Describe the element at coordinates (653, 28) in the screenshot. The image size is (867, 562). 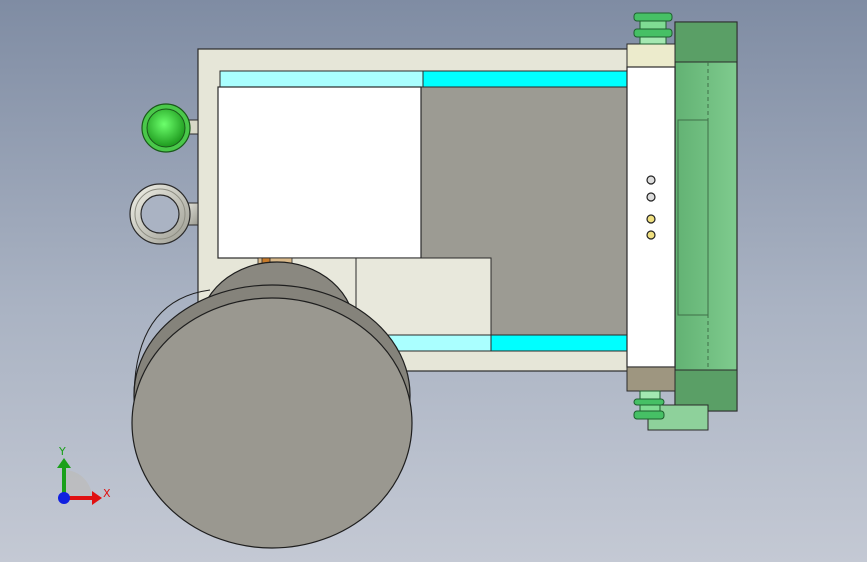
I see `top-fitting` at that location.